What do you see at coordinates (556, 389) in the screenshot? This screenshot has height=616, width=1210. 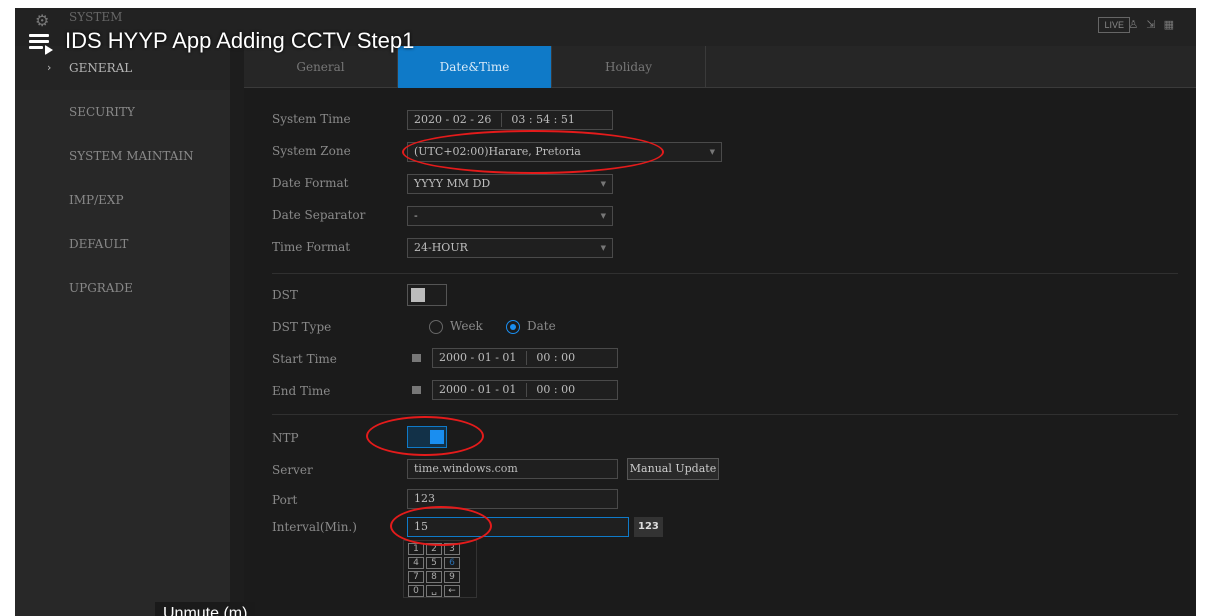 I see `end-time-clock: 00` at bounding box center [556, 389].